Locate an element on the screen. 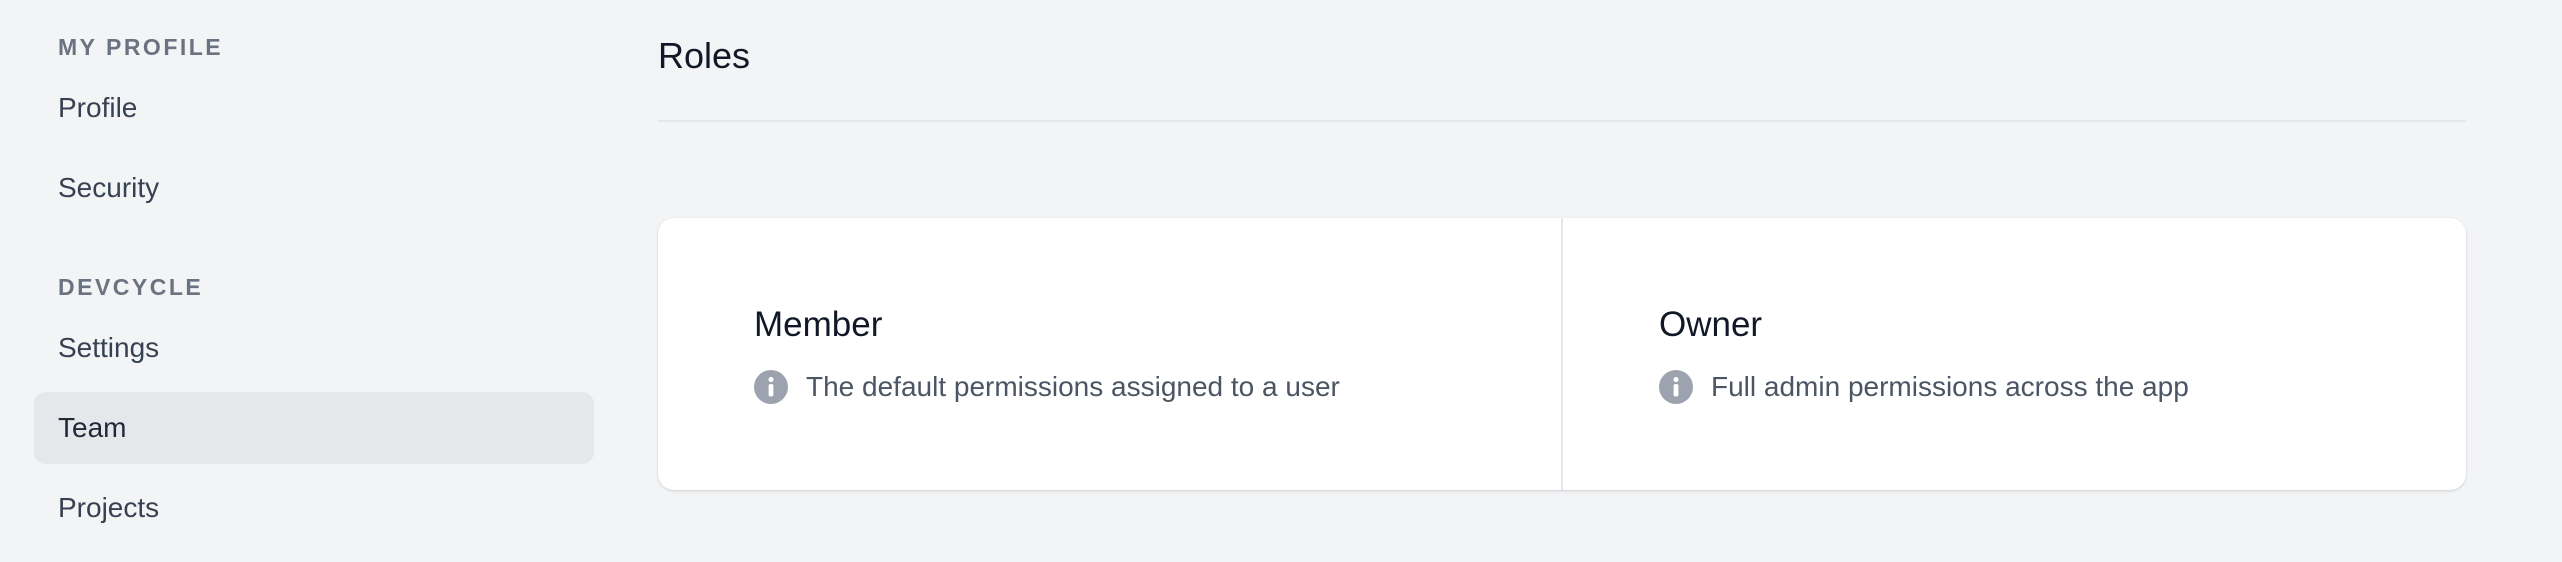  sidebar-item-projects: Projects is located at coordinates (314, 508).